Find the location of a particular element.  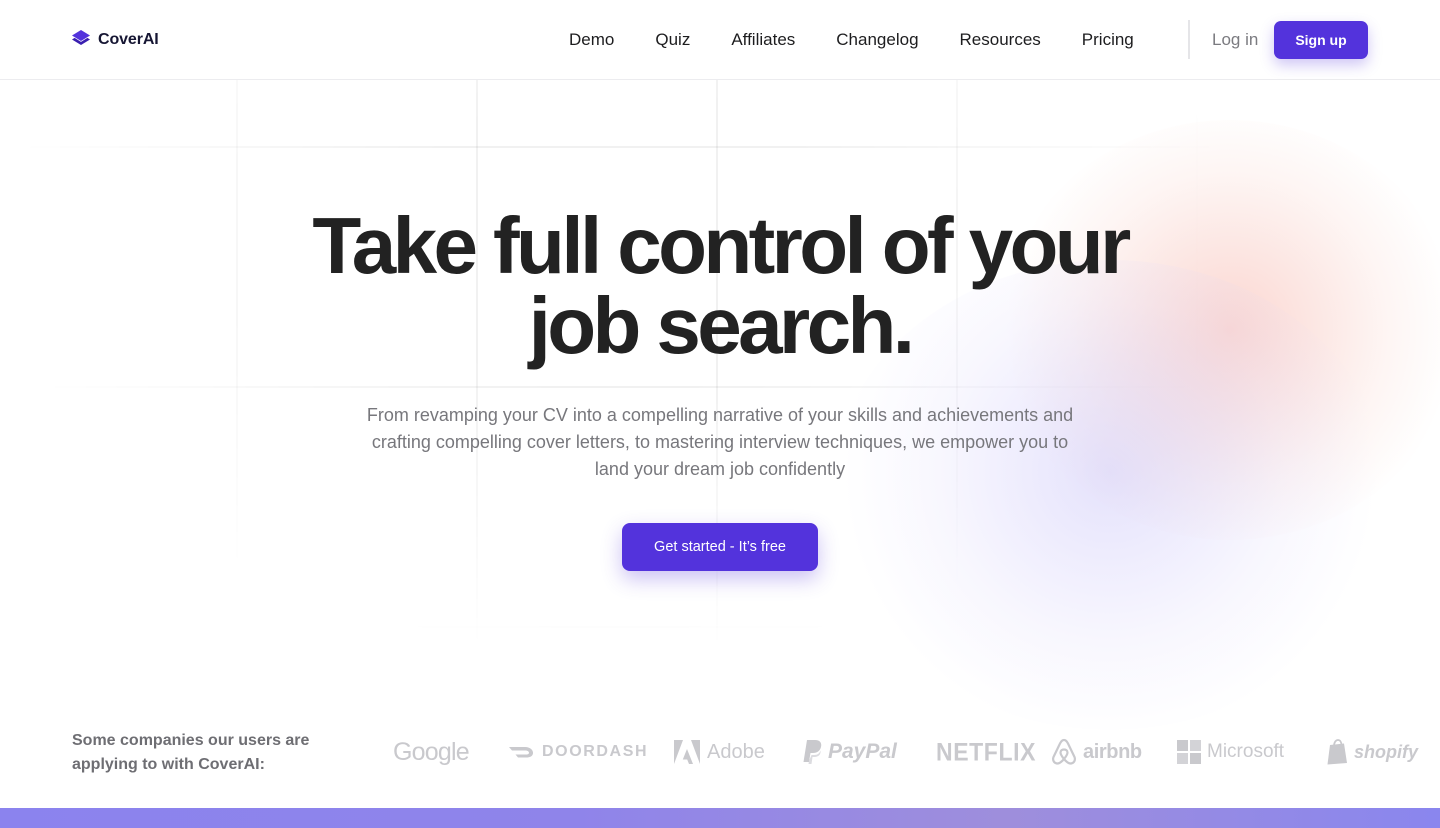

airbnb-icon is located at coordinates (1064, 751).